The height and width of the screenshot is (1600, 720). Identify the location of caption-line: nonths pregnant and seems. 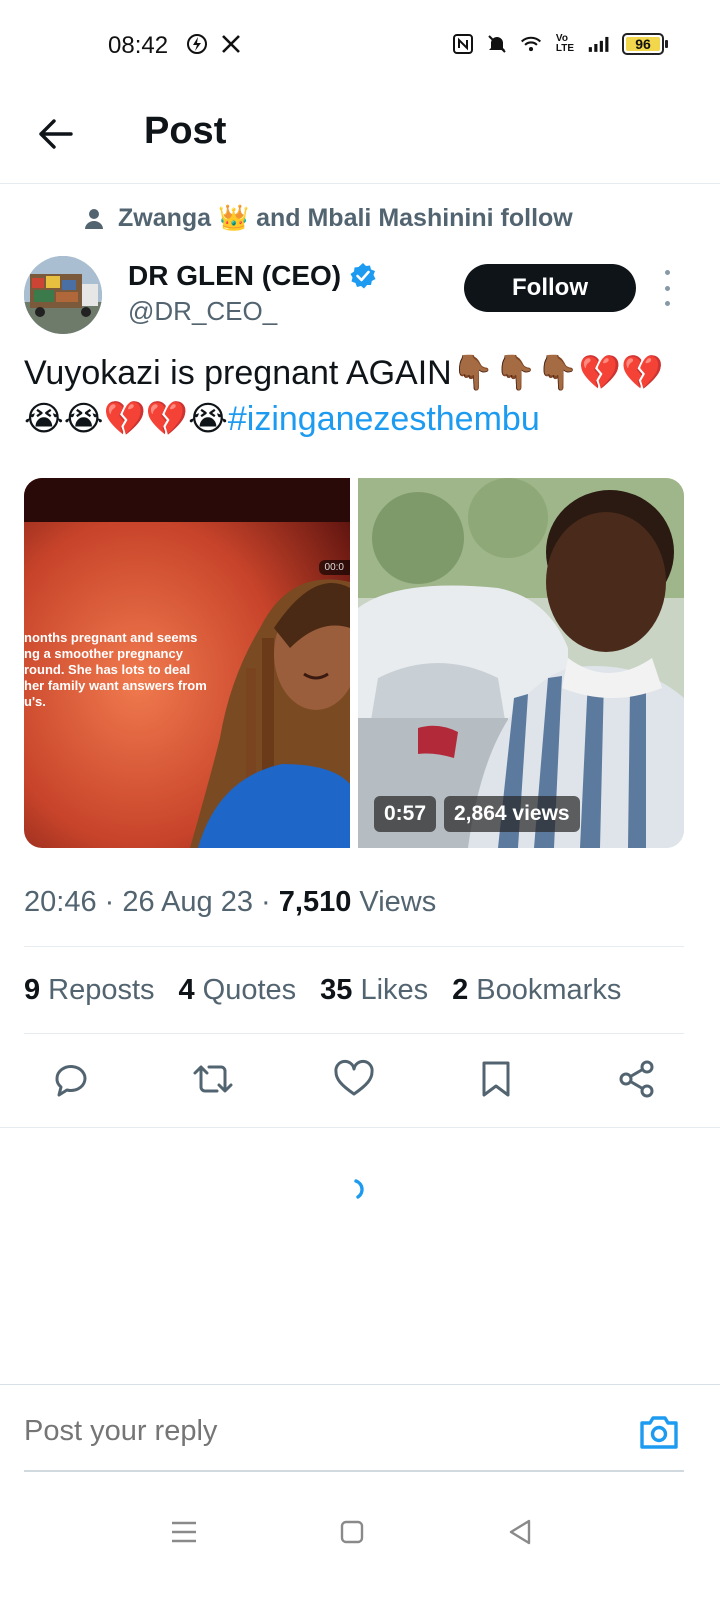
(111, 637).